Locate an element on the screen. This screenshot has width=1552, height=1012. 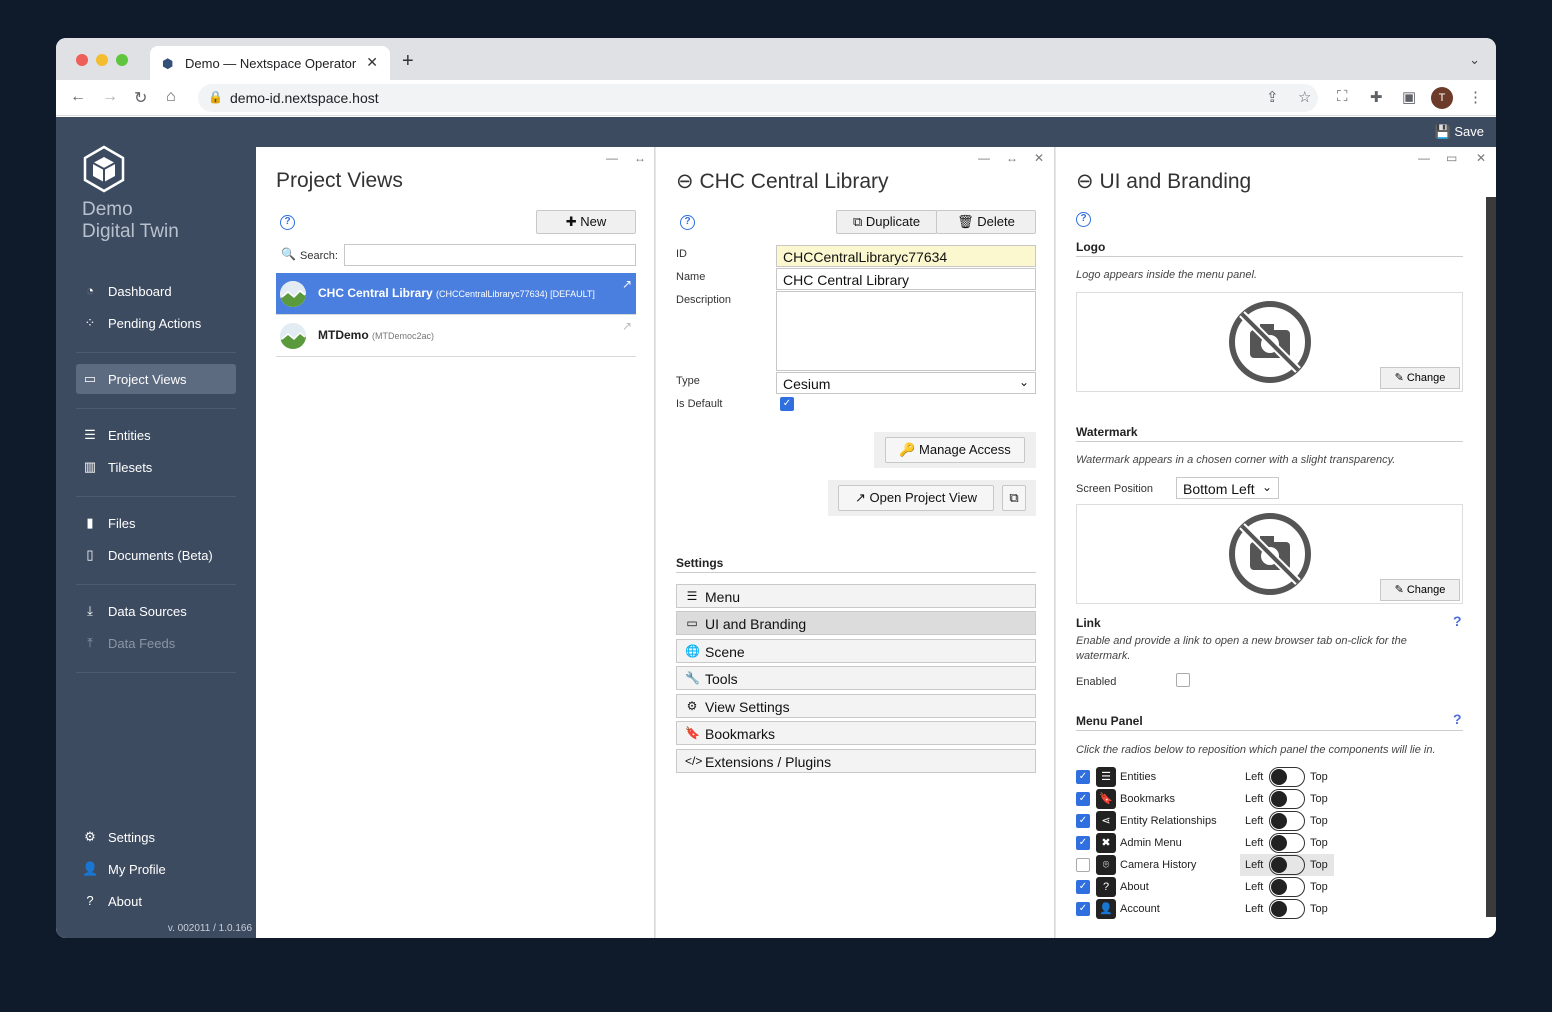
settings-item-view-settings: ⚙ View Settings is located at coordinates (856, 706).